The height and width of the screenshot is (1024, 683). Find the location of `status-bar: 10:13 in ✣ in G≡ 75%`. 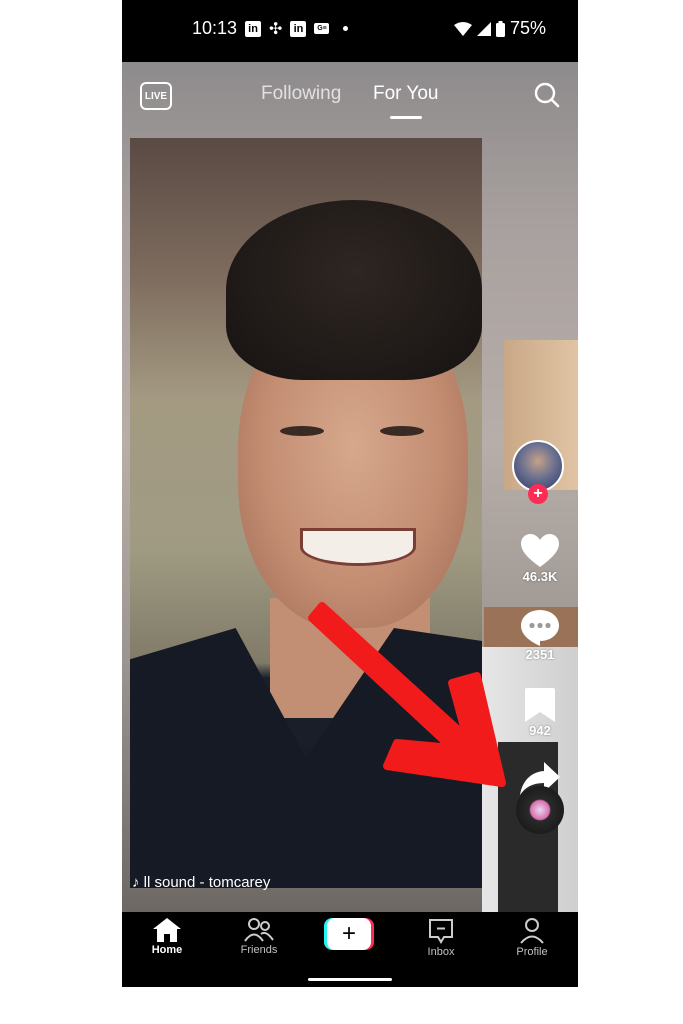

status-bar: 10:13 in ✣ in G≡ 75% is located at coordinates (350, 31).